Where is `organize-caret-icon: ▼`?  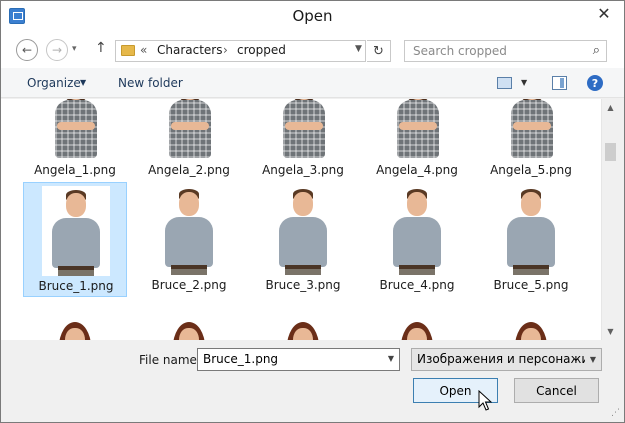 organize-caret-icon: ▼ is located at coordinates (83, 82).